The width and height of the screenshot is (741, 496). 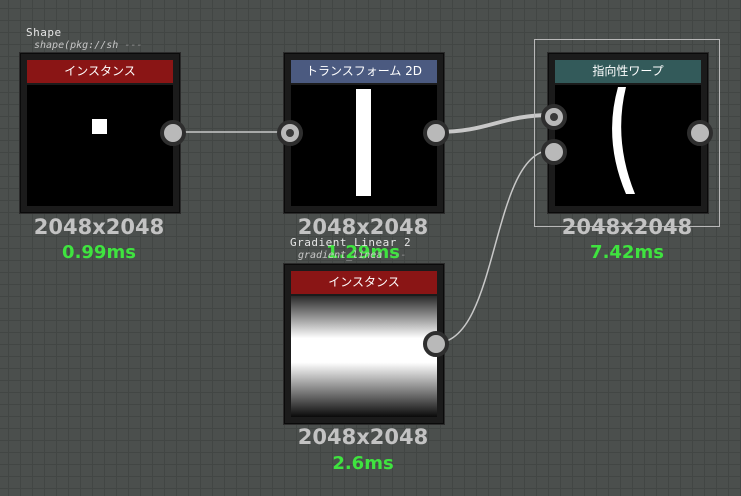 I want to click on node-directional-warp: 指向性ワープ, so click(x=628, y=133).